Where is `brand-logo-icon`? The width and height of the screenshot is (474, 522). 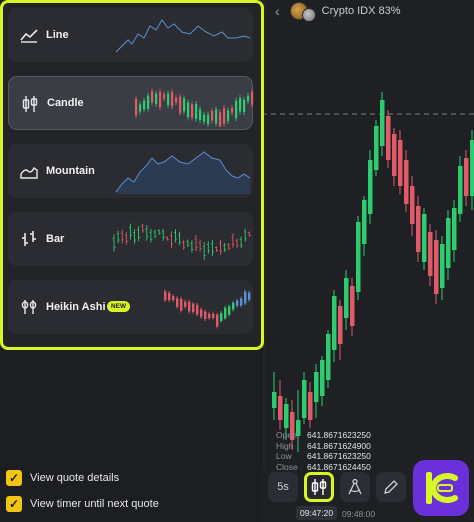 brand-logo-icon is located at coordinates (442, 488).